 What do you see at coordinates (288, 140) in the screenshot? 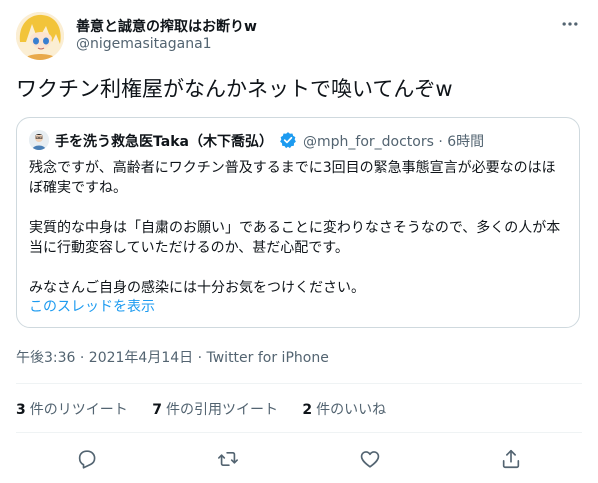
I see `verified-badge-icon` at bounding box center [288, 140].